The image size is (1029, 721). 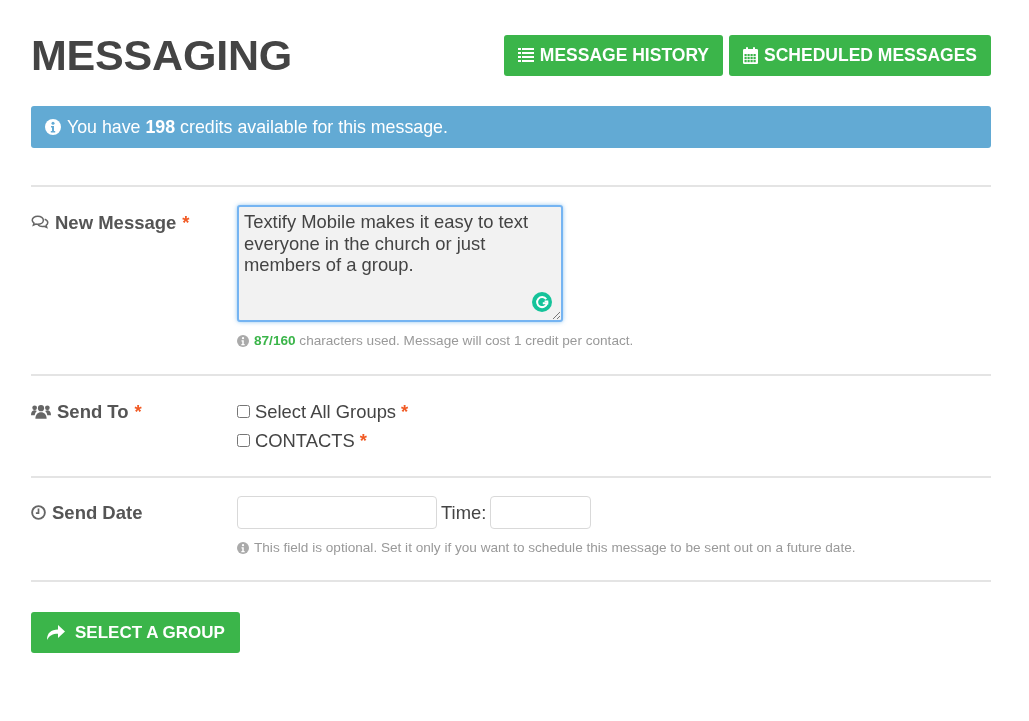 What do you see at coordinates (326, 411) in the screenshot?
I see `option-label: Select All Groups` at bounding box center [326, 411].